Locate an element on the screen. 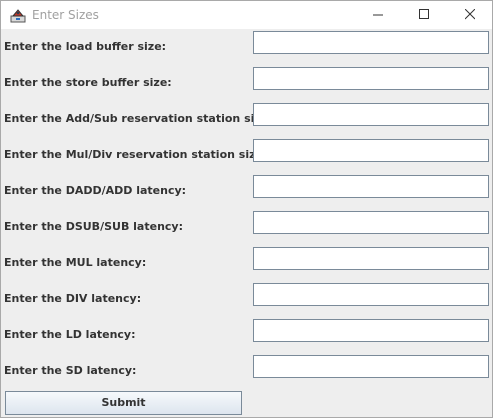  window-title: Enter Sizes is located at coordinates (65, 15).